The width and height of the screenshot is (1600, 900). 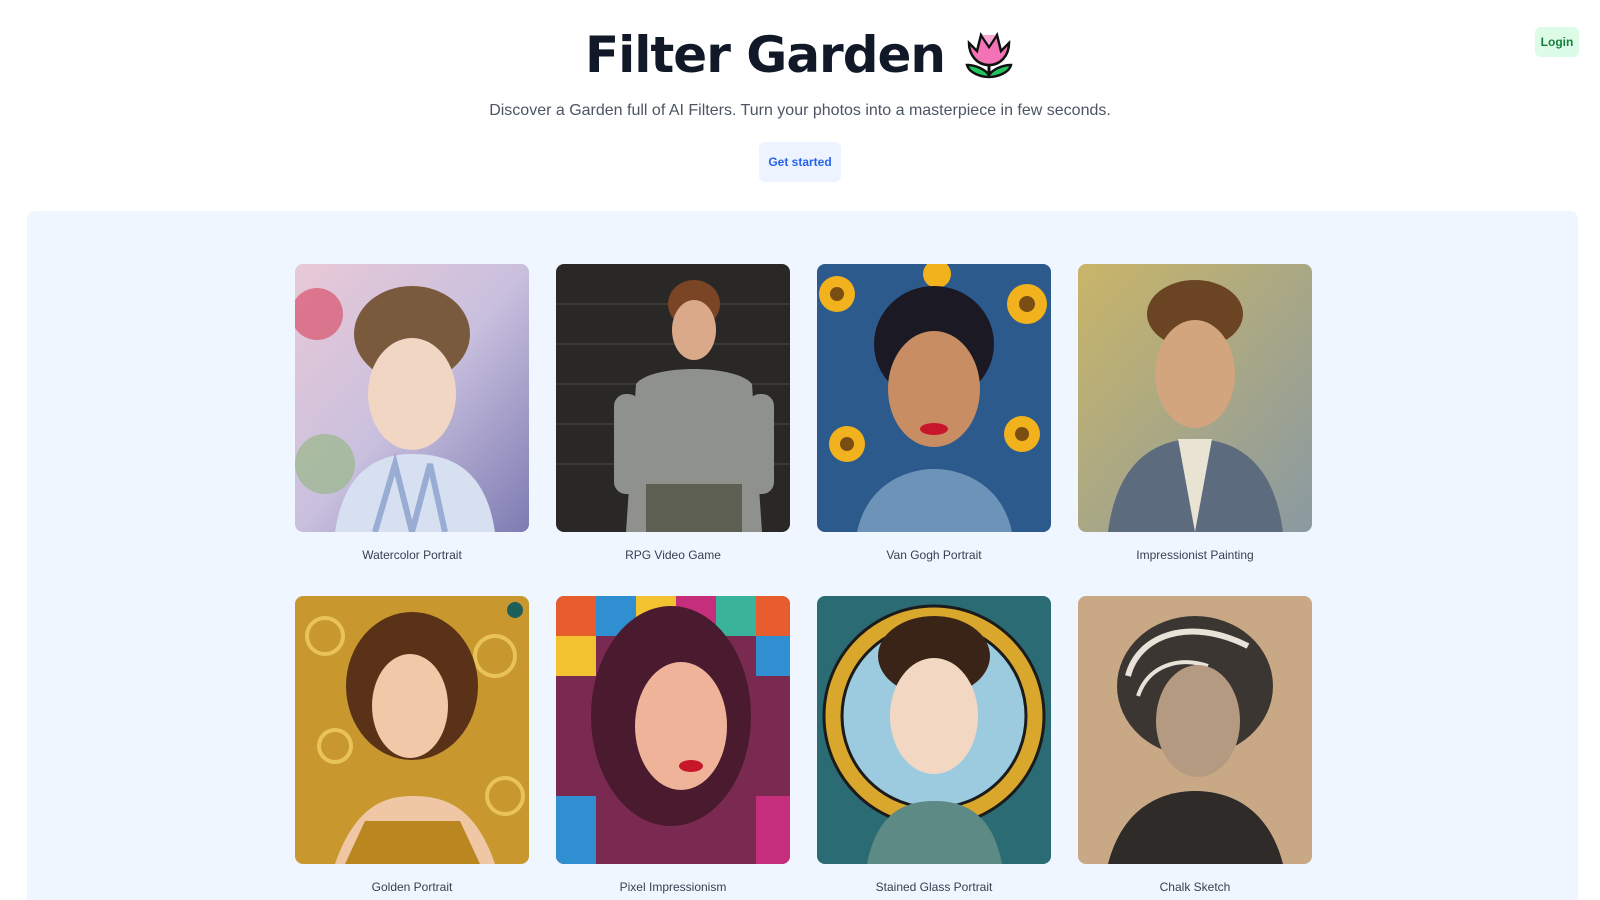 What do you see at coordinates (673, 730) in the screenshot?
I see `pixel-impressionism-image` at bounding box center [673, 730].